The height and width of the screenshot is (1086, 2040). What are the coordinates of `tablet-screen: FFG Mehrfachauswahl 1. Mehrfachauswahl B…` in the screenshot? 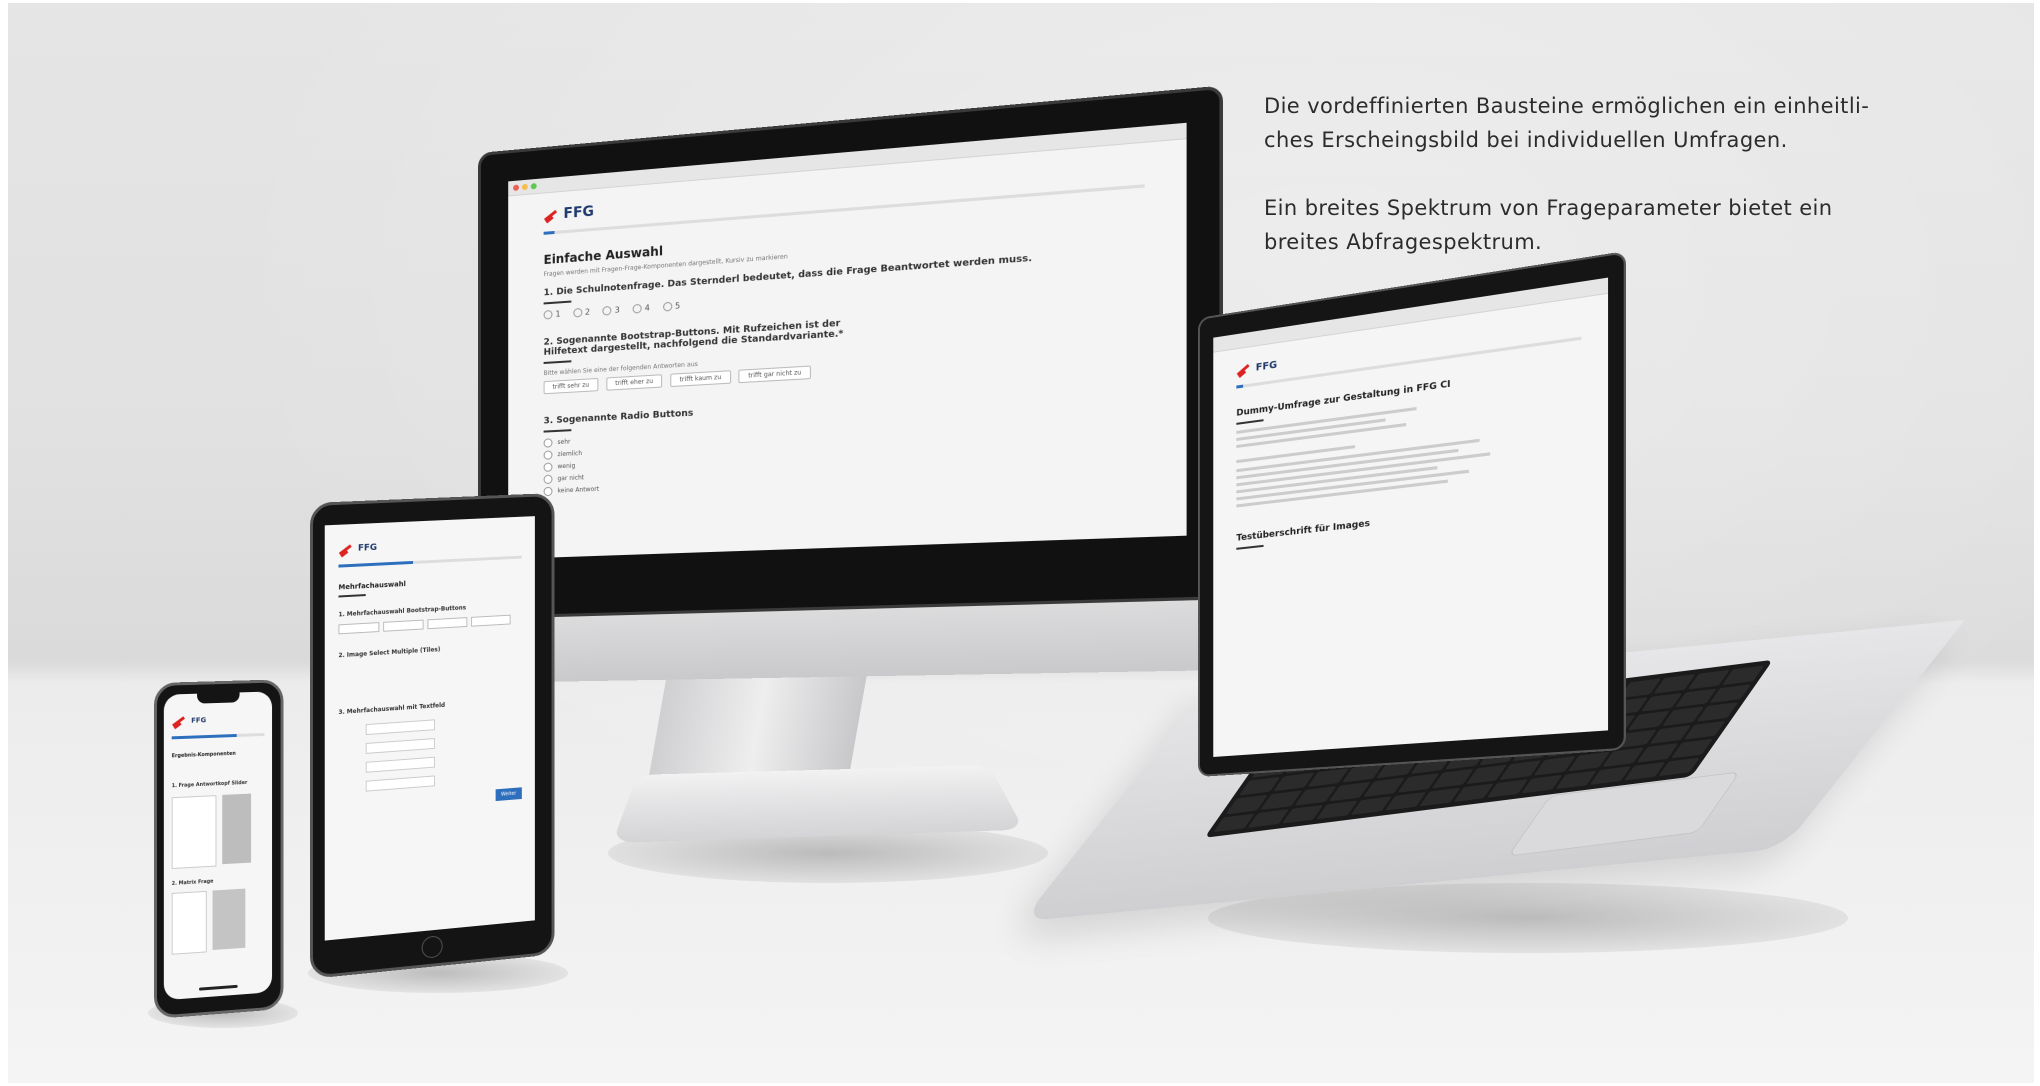 It's located at (429, 728).